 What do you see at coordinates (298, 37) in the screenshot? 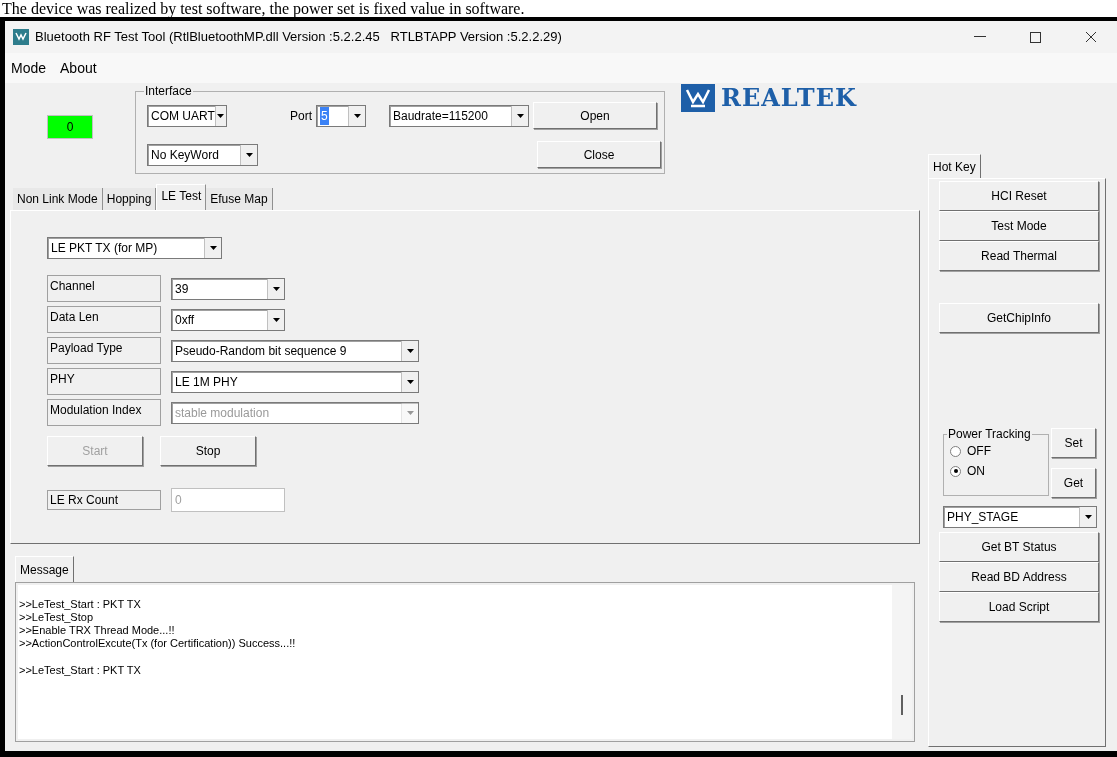
I see `window-title: Bluetooth RF Test Tool (RtlBluetoothMP.dll Version :5.2.2.45 RTLBTAPP Version :5.2.2.29)` at bounding box center [298, 37].